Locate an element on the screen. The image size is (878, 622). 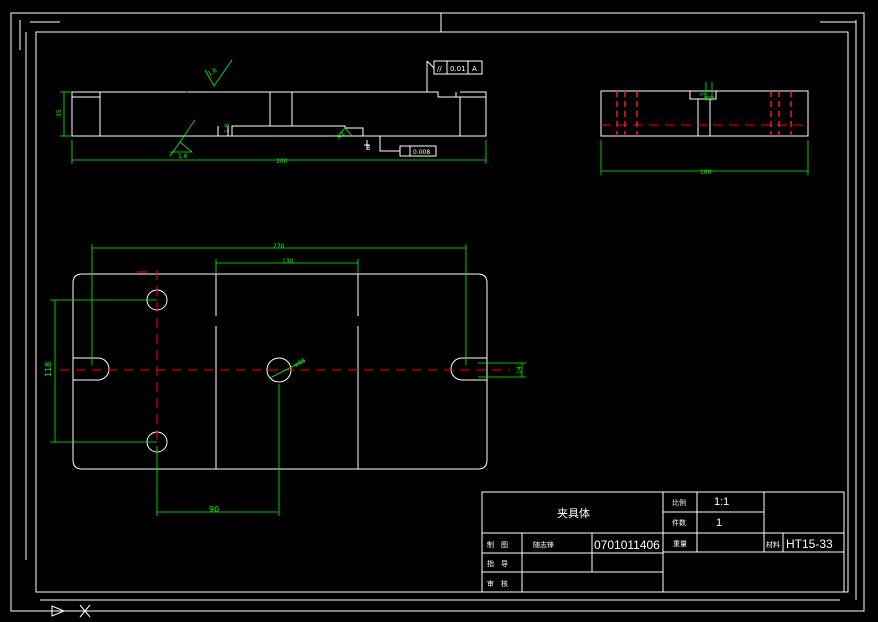
front-height-dim: 35 is located at coordinates (59, 113).